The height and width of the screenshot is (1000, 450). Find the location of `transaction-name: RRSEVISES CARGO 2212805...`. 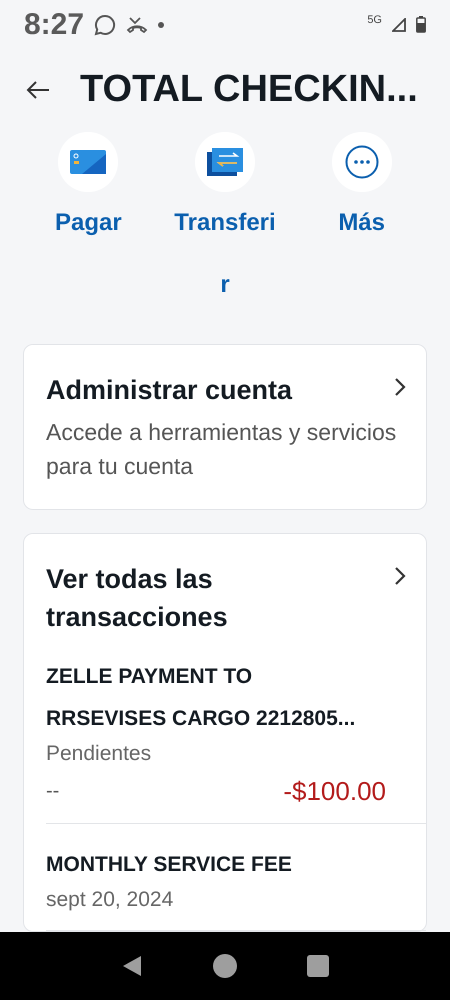

transaction-name: RRSEVISES CARGO 2212805... is located at coordinates (201, 719).